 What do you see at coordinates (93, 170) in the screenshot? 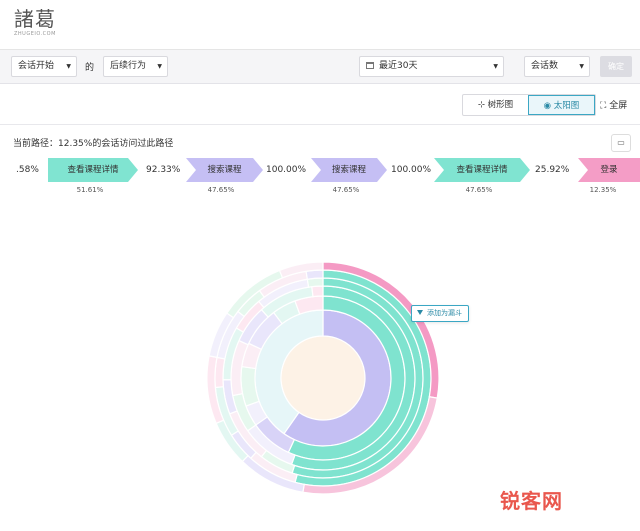
I see `path-step-1: 查看课程详情` at bounding box center [93, 170].